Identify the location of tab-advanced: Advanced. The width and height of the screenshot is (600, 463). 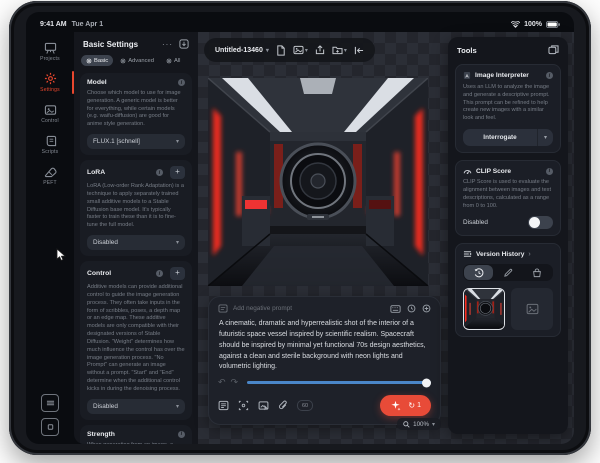
(137, 60).